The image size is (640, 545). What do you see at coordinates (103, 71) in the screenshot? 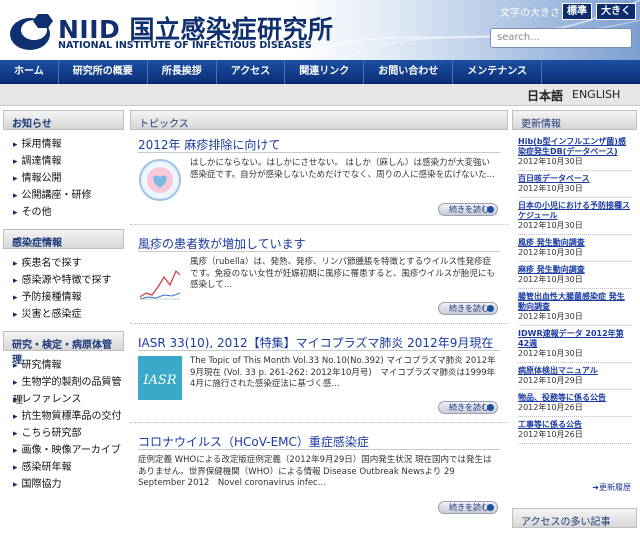
I see `nav-about: 研究所の概要` at bounding box center [103, 71].